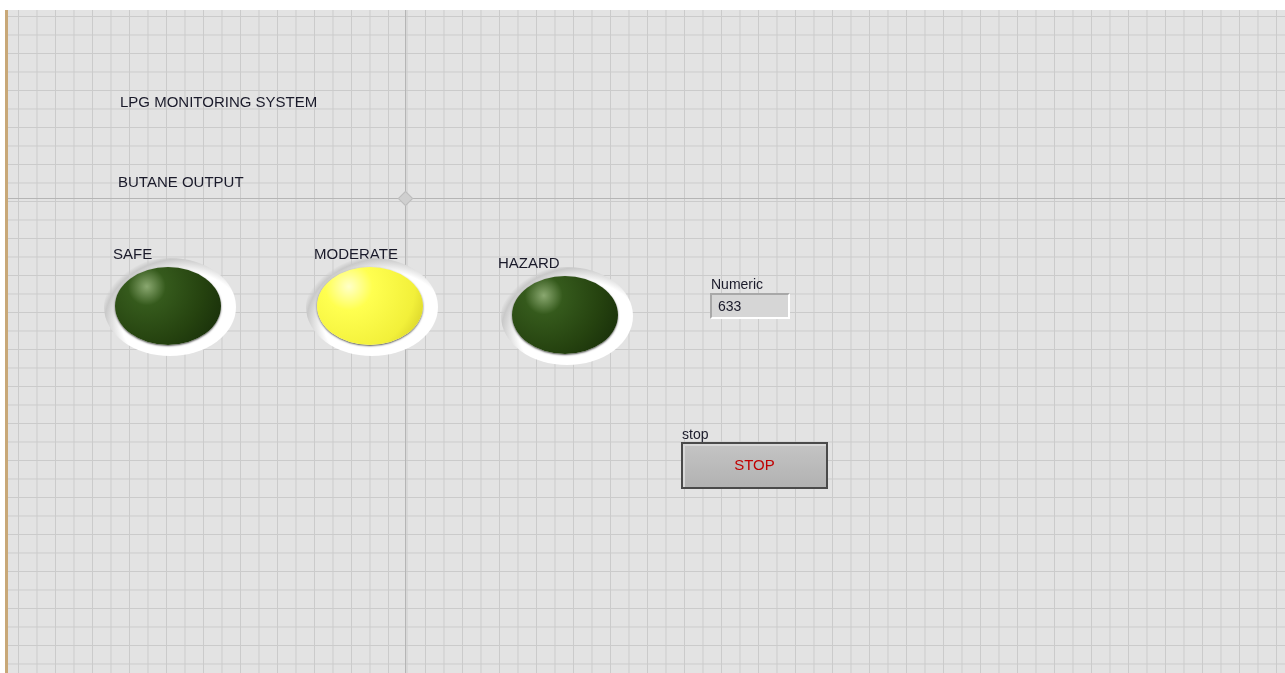 This screenshot has height=673, width=1285. I want to click on led-label: SAFE, so click(133, 254).